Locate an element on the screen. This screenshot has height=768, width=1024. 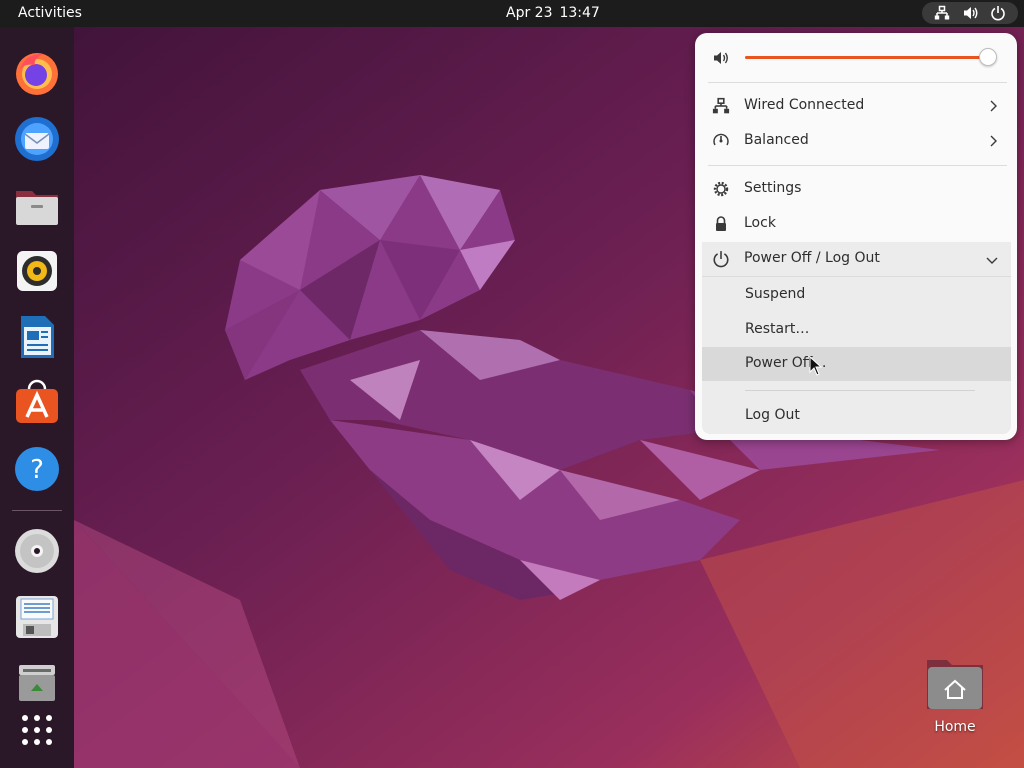
files-icon is located at coordinates (37, 205).